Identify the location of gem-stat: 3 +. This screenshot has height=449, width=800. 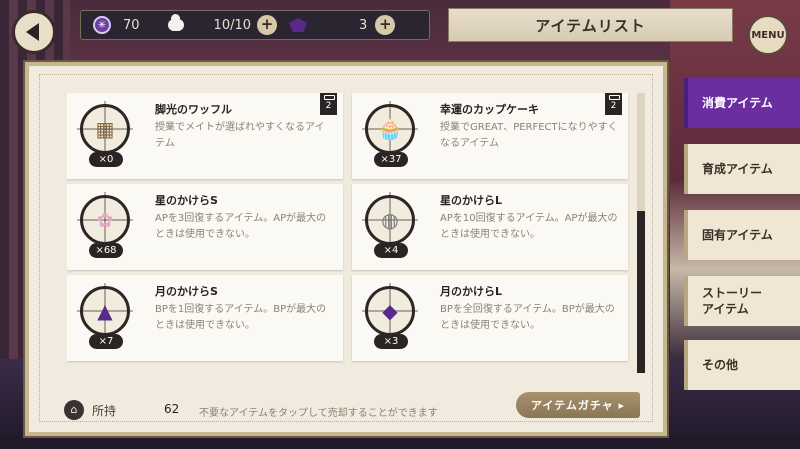
(342, 25).